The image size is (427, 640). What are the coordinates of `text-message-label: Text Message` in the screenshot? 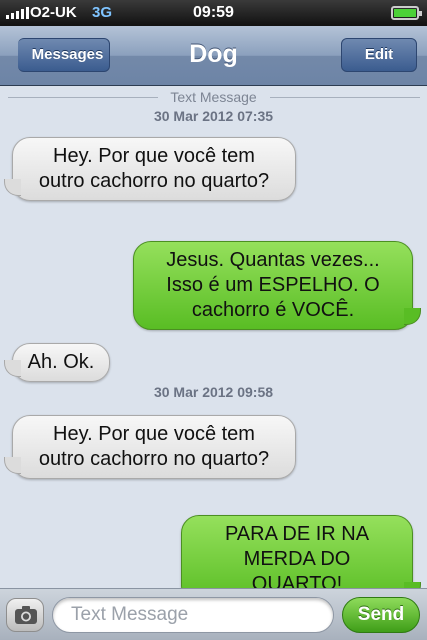 It's located at (213, 97).